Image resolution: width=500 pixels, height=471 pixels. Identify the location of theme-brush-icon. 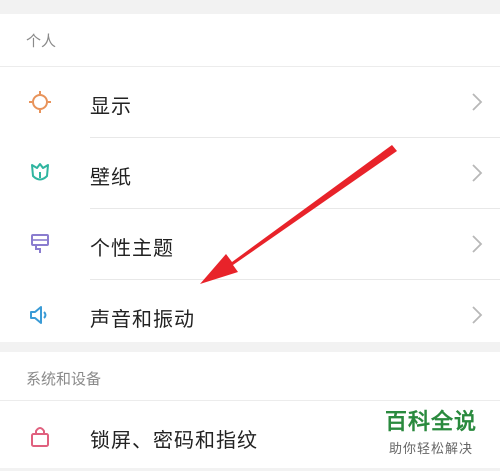
(40, 243).